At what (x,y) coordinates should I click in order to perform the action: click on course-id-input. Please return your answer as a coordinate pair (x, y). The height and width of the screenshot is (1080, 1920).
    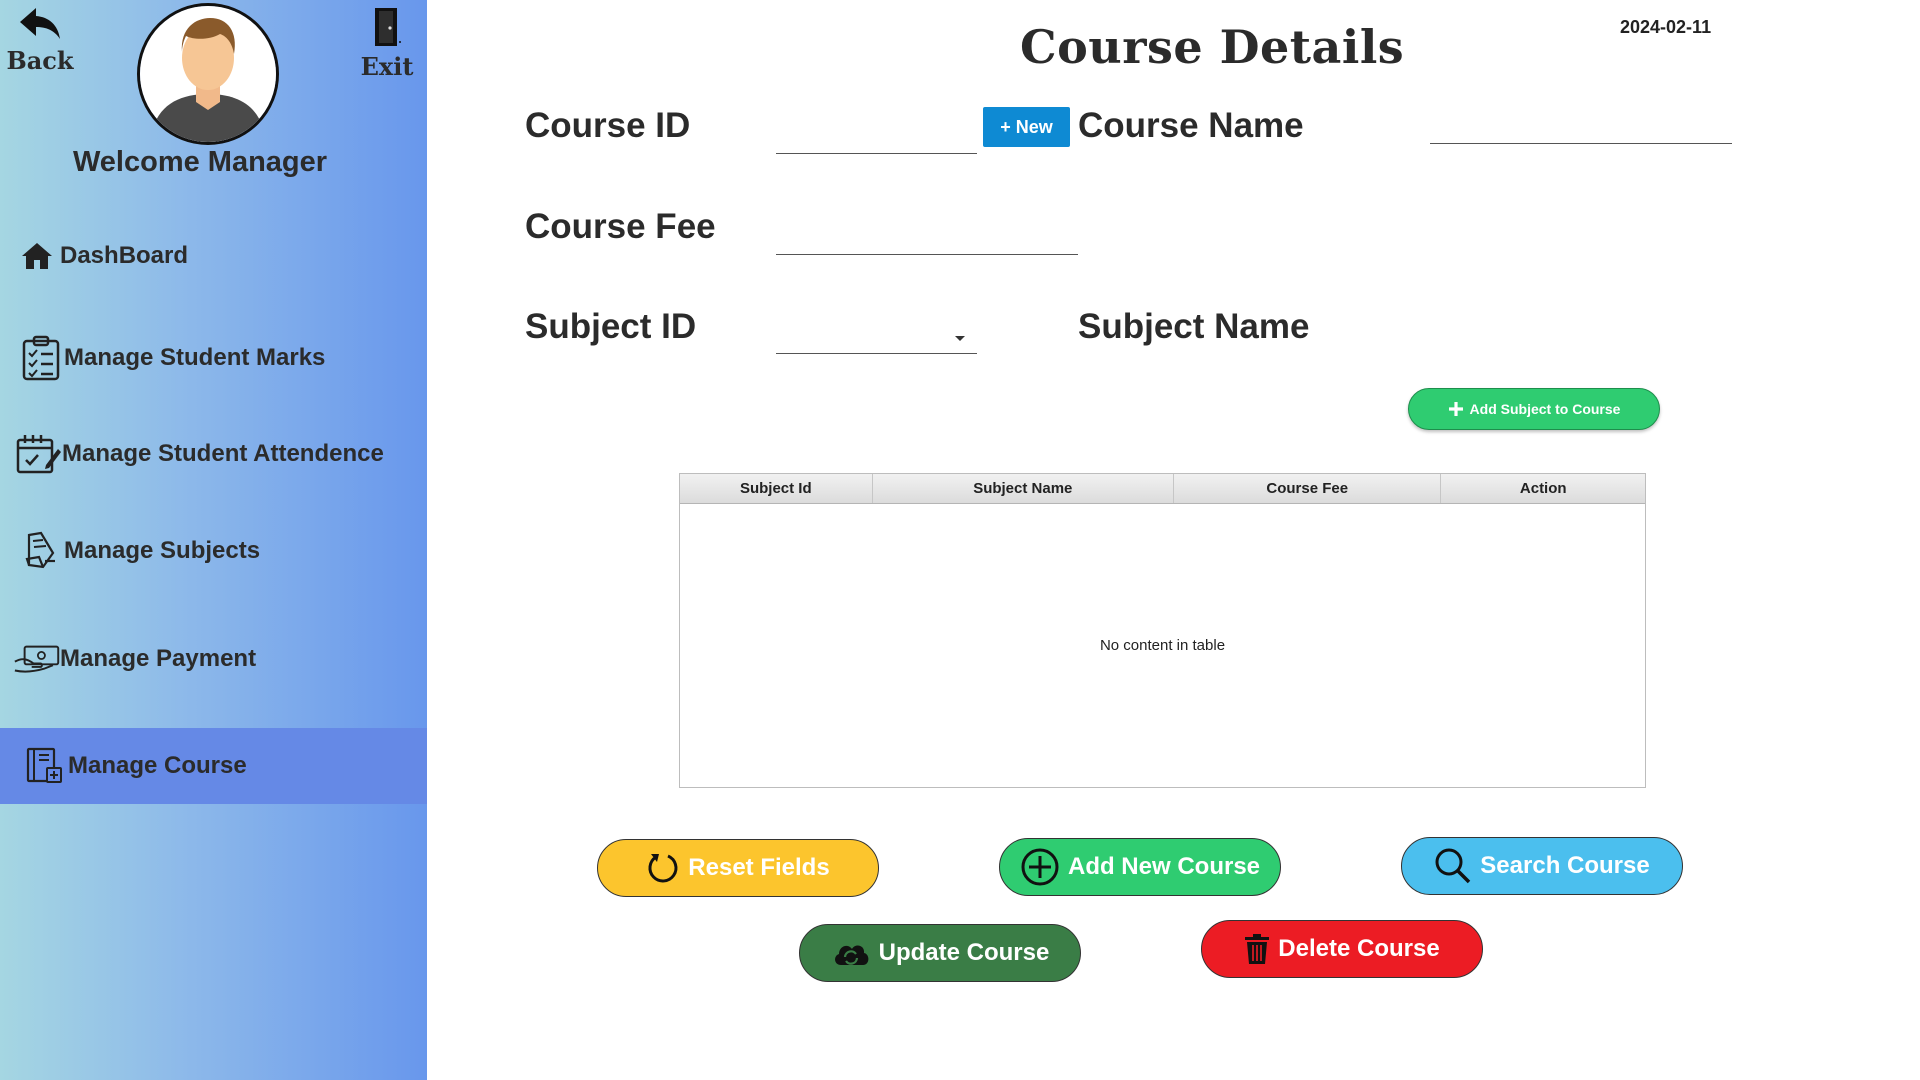
    Looking at the image, I should click on (876, 138).